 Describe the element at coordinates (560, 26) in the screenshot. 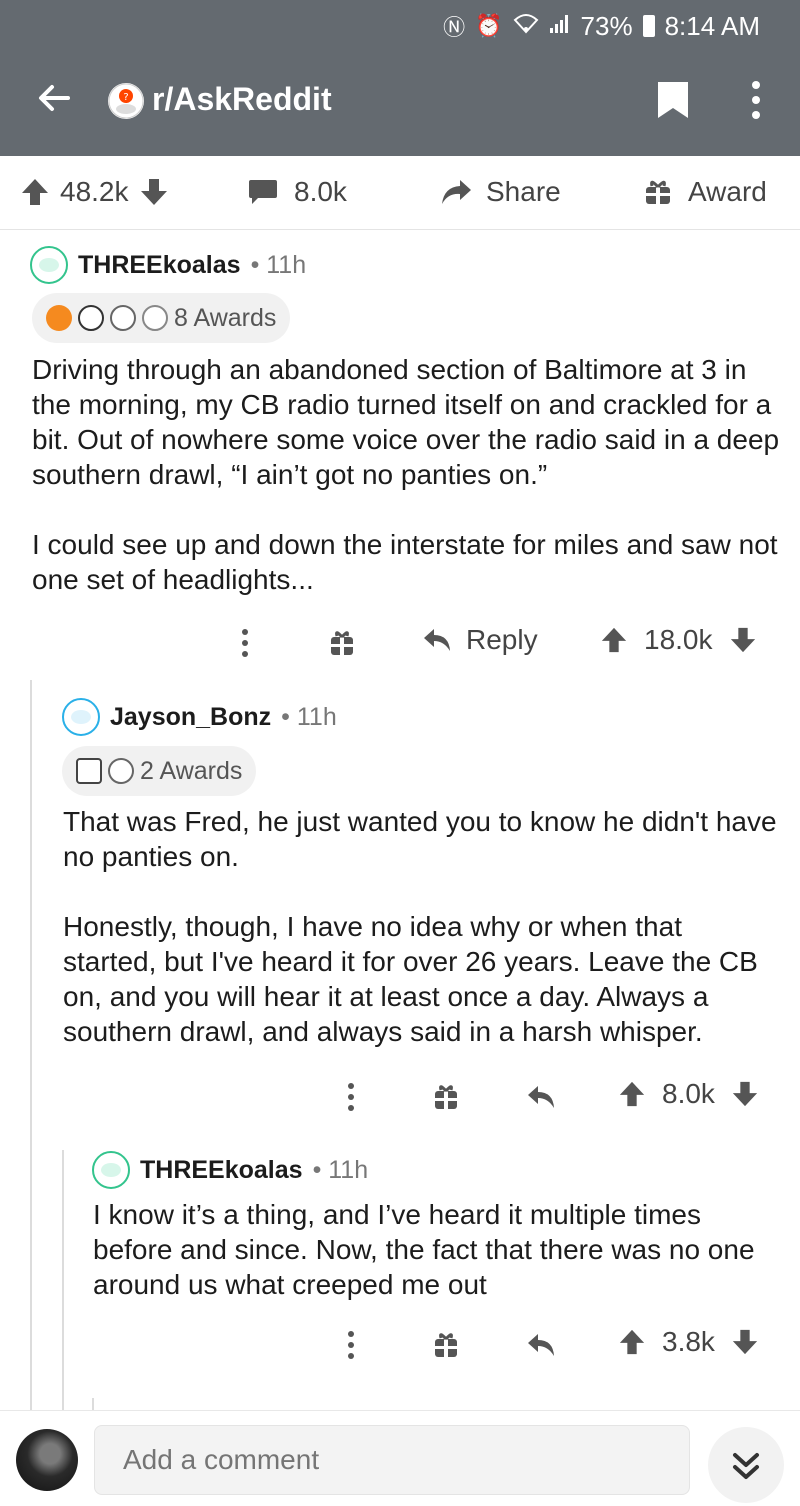

I see `signal-icon` at that location.